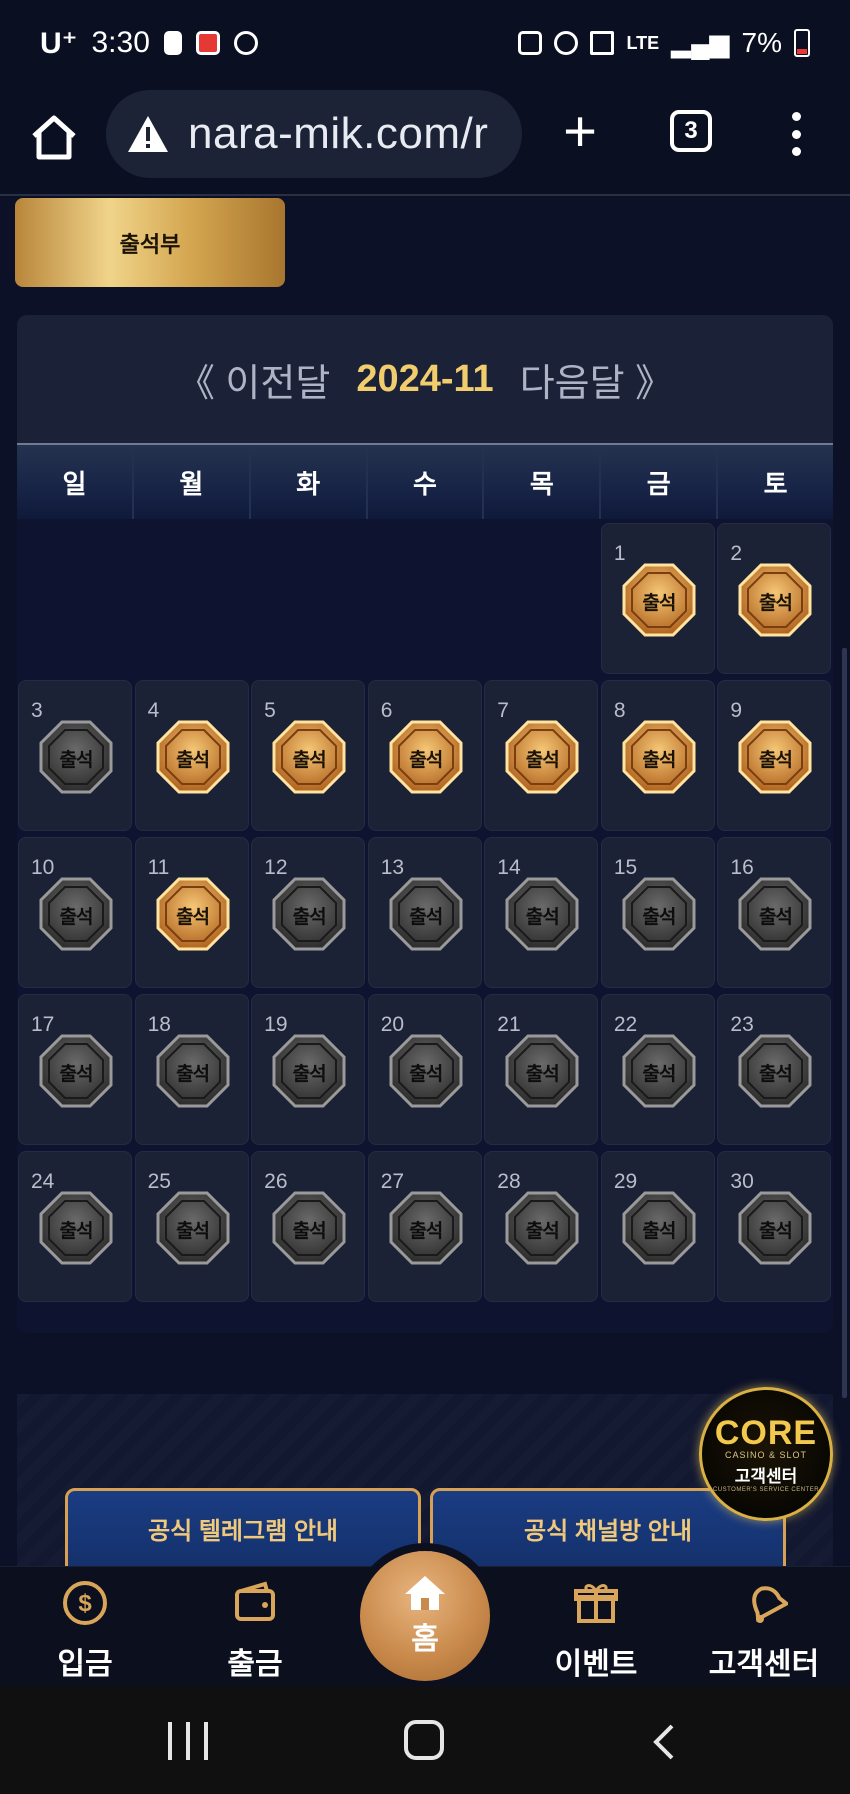 This screenshot has height=1794, width=850. I want to click on telegram-guide-button: 공식 텔레그램 안내, so click(243, 1528).